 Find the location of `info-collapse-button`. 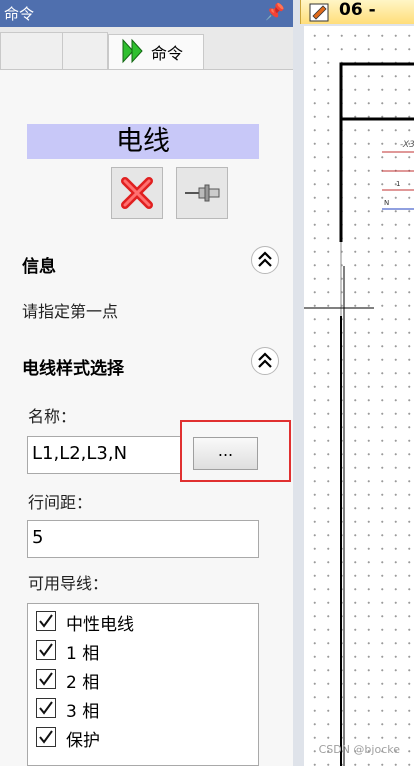

info-collapse-button is located at coordinates (265, 260).